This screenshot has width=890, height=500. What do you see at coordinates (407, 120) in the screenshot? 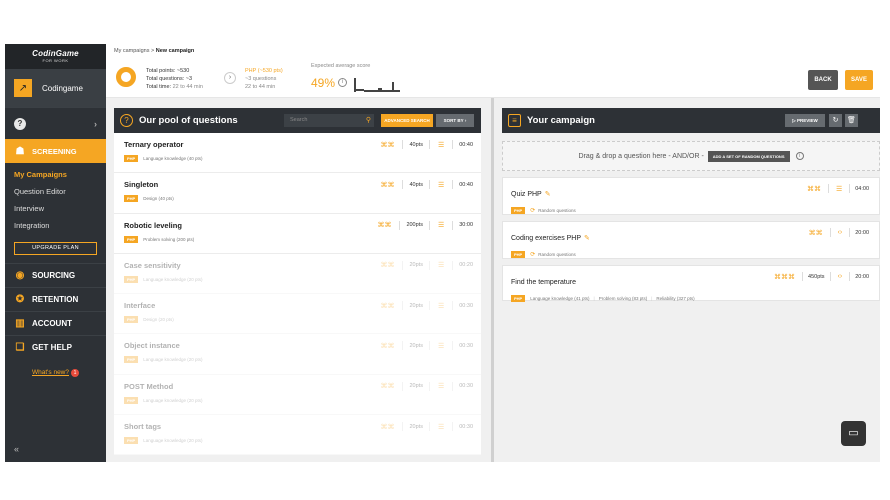
I see `advanced-search-button: ADVANCED SEARCH` at bounding box center [407, 120].